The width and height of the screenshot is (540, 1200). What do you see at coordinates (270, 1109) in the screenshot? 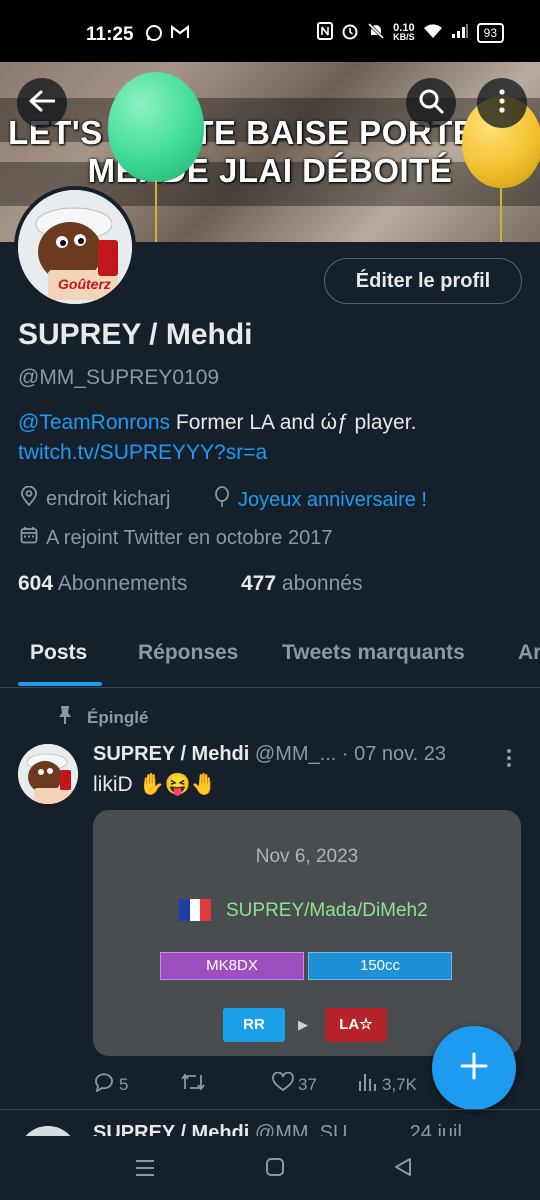
I see `post-divider` at bounding box center [270, 1109].